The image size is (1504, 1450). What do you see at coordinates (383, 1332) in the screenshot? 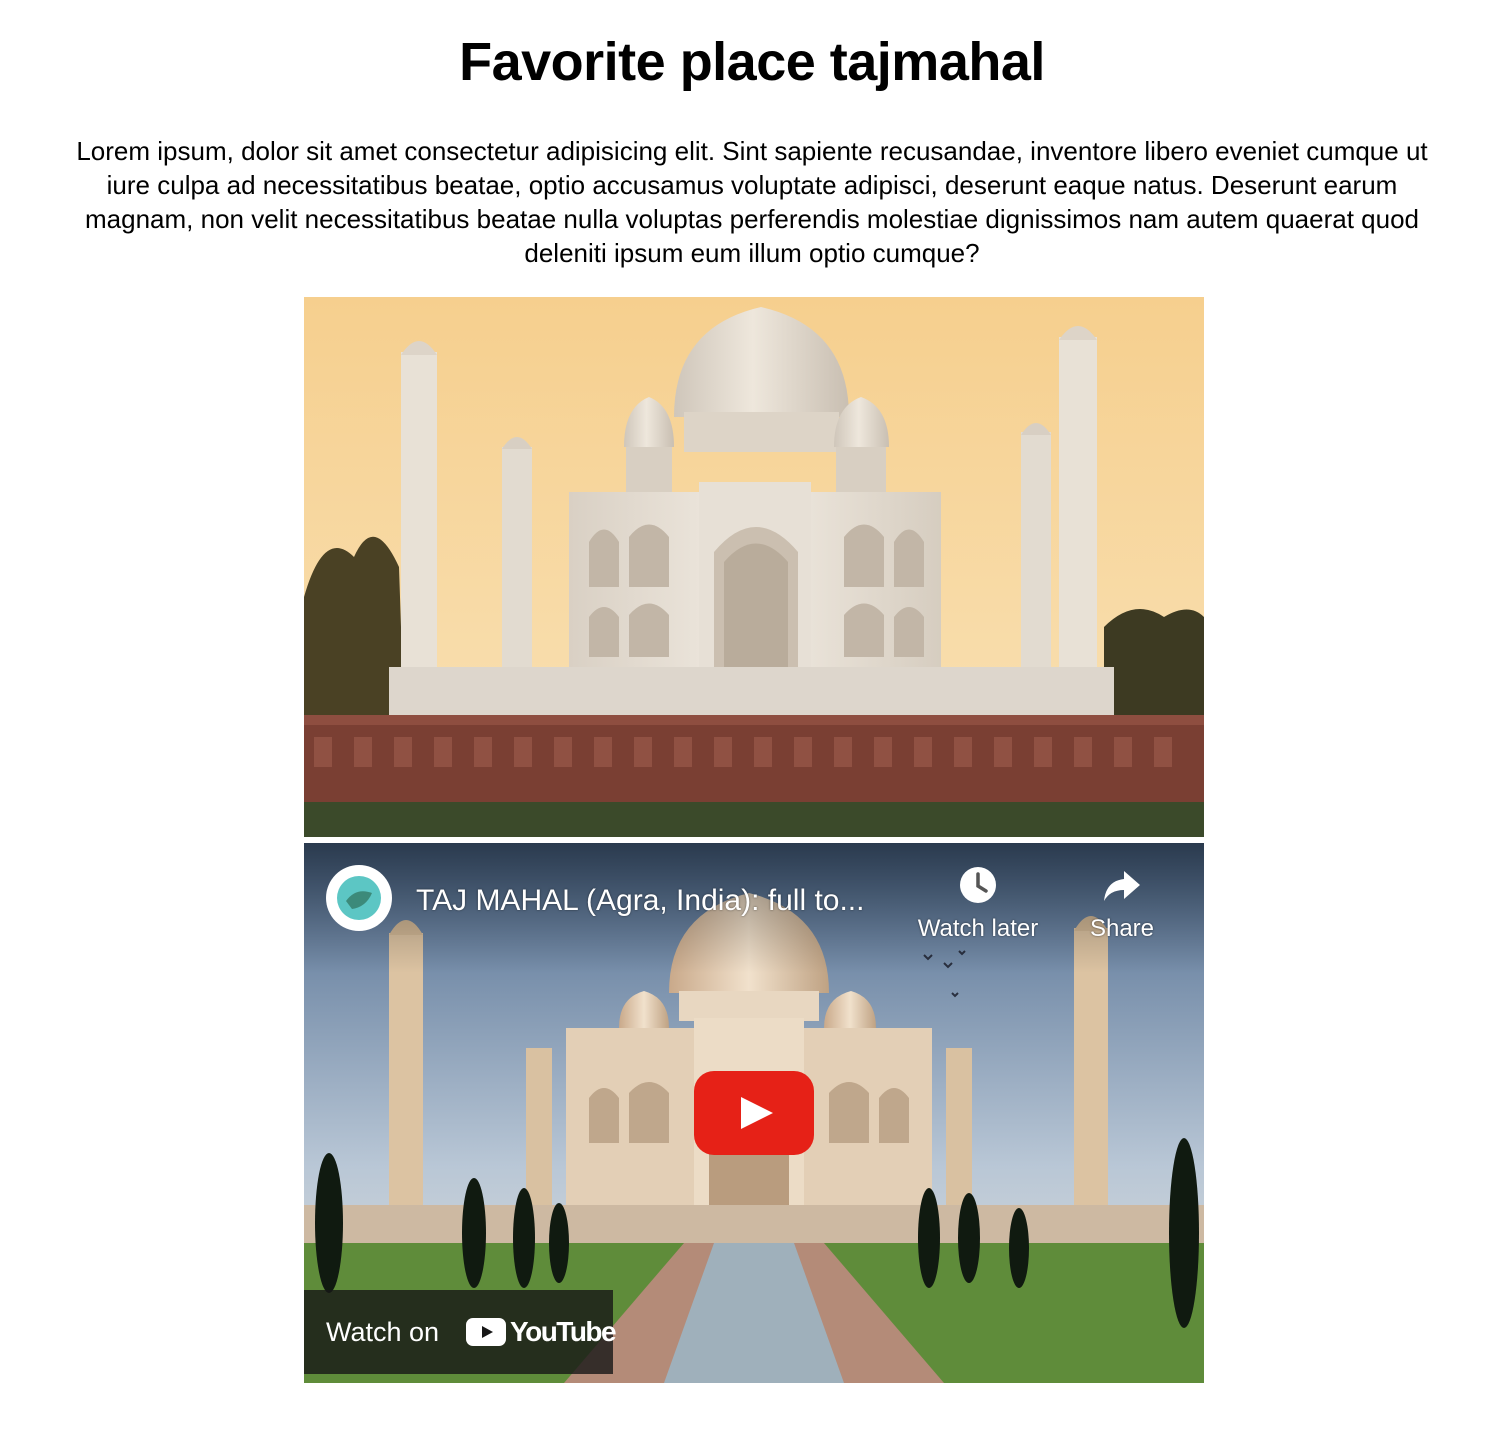
I see `watch-on-label: Watch on` at bounding box center [383, 1332].